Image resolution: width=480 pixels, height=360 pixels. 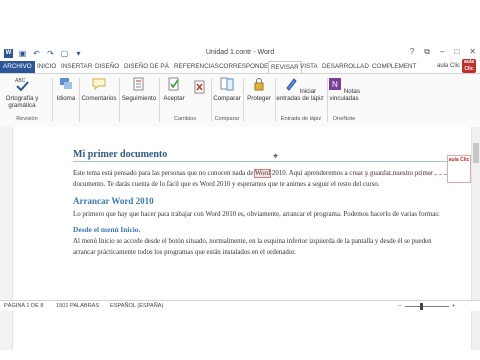 What do you see at coordinates (394, 67) in the screenshot?
I see `tab-complementos: COMPLEMENT` at bounding box center [394, 67].